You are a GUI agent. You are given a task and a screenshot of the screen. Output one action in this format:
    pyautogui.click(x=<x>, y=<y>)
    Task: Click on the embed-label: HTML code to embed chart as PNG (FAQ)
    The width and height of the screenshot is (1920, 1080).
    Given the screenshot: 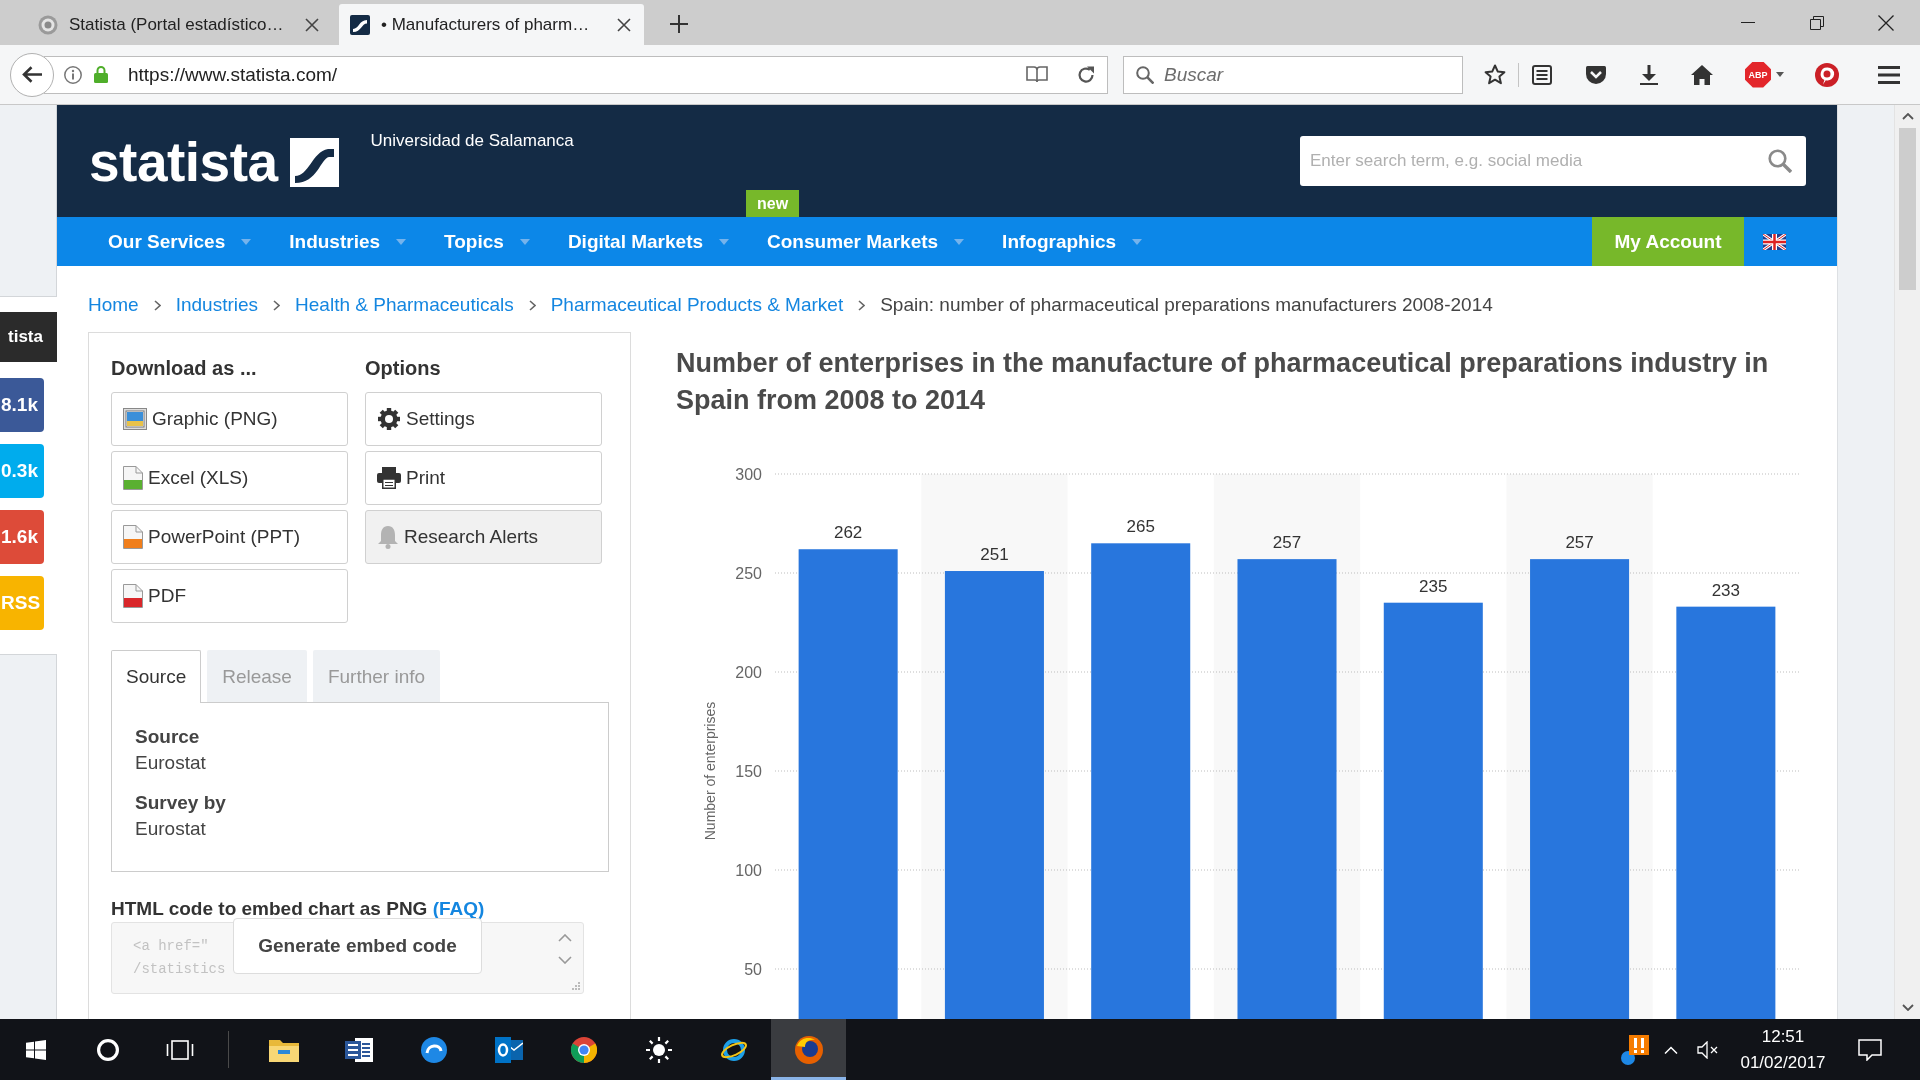 What is the action you would take?
    pyautogui.click(x=298, y=909)
    